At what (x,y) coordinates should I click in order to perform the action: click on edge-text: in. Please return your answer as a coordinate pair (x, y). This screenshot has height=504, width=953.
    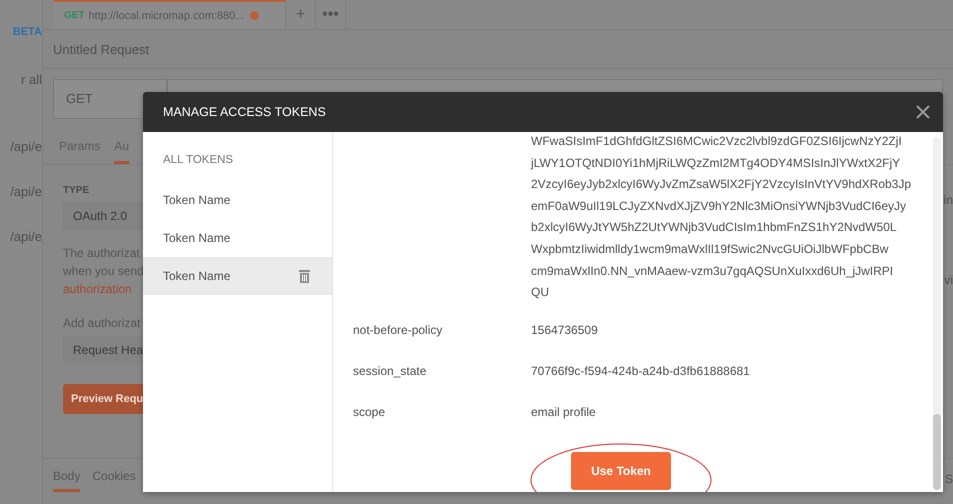
    Looking at the image, I should click on (948, 200).